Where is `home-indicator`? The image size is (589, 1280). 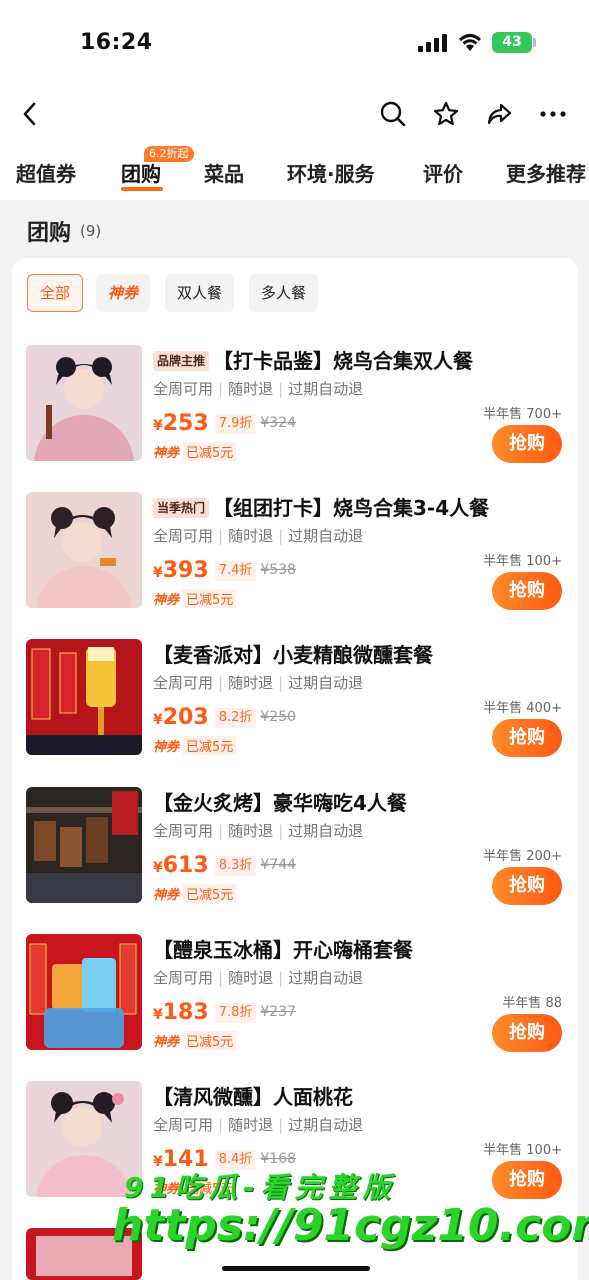
home-indicator is located at coordinates (296, 1268).